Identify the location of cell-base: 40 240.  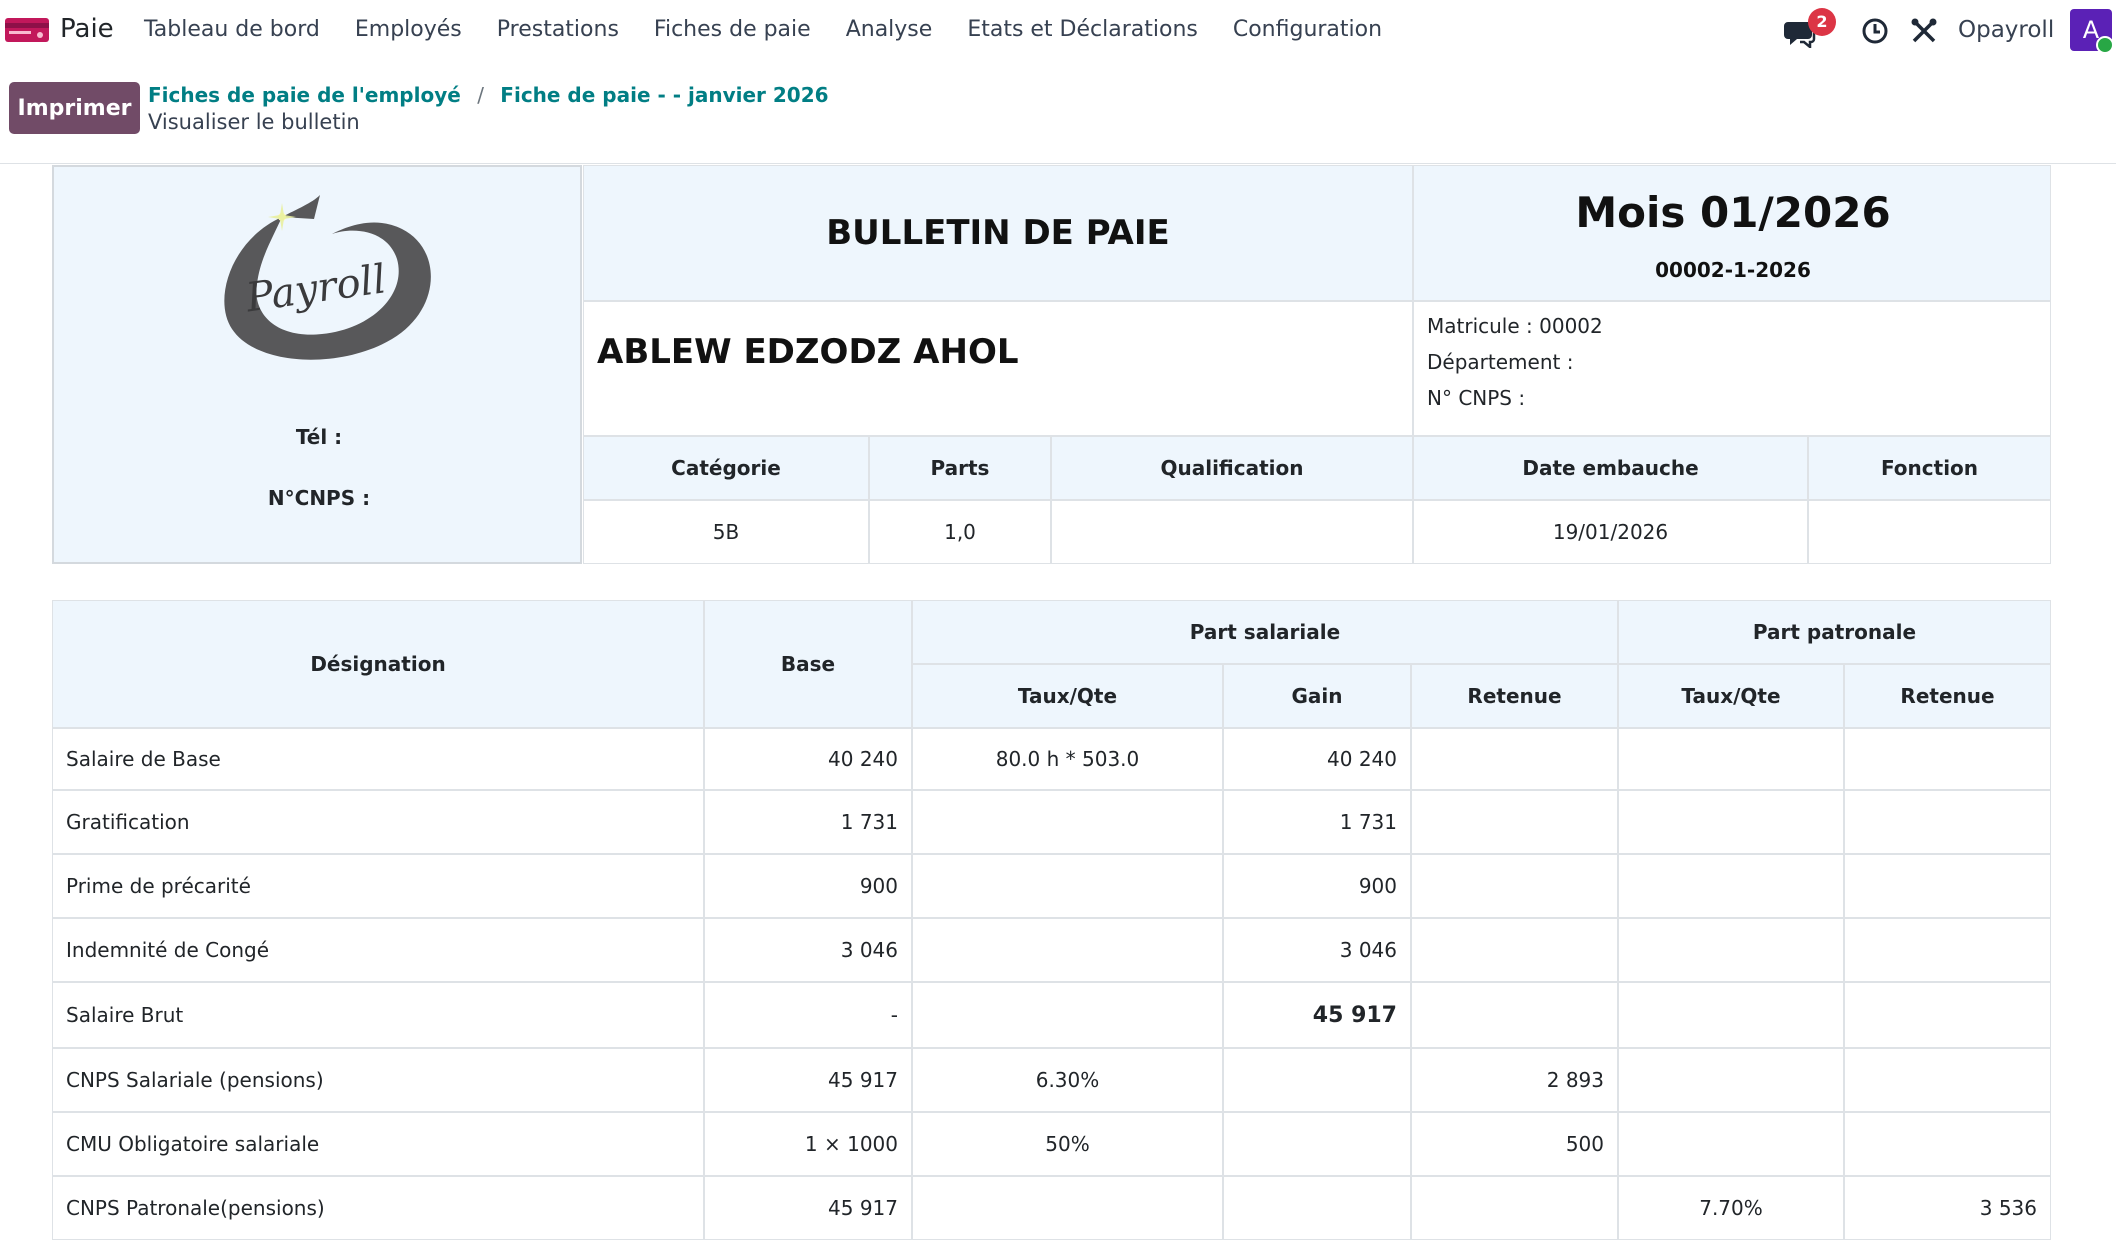
(808, 759).